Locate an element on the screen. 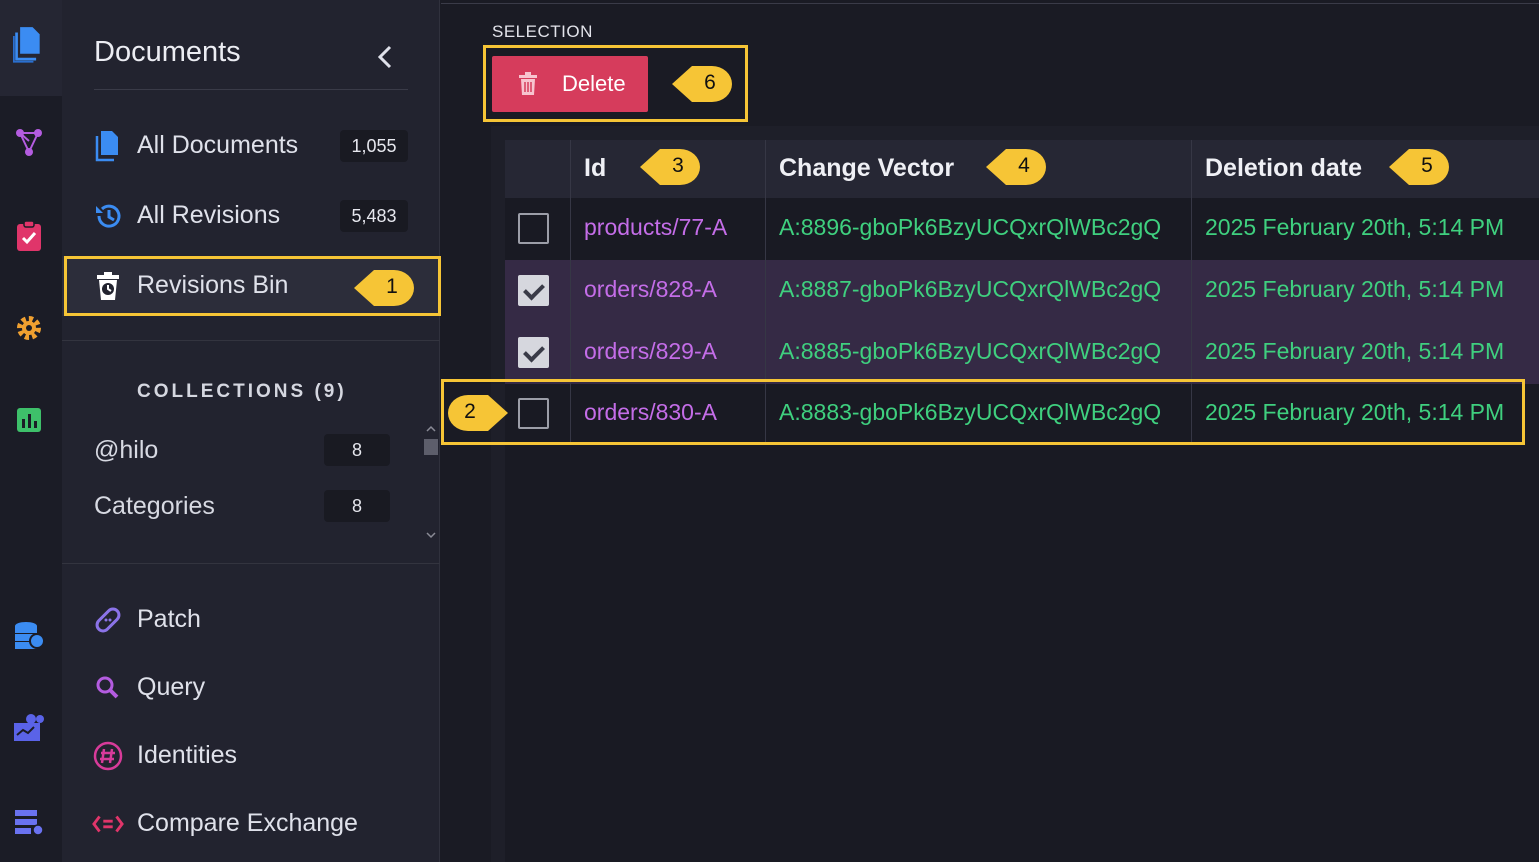 Image resolution: width=1539 pixels, height=862 pixels. nav-label: Compare Exchange is located at coordinates (247, 823).